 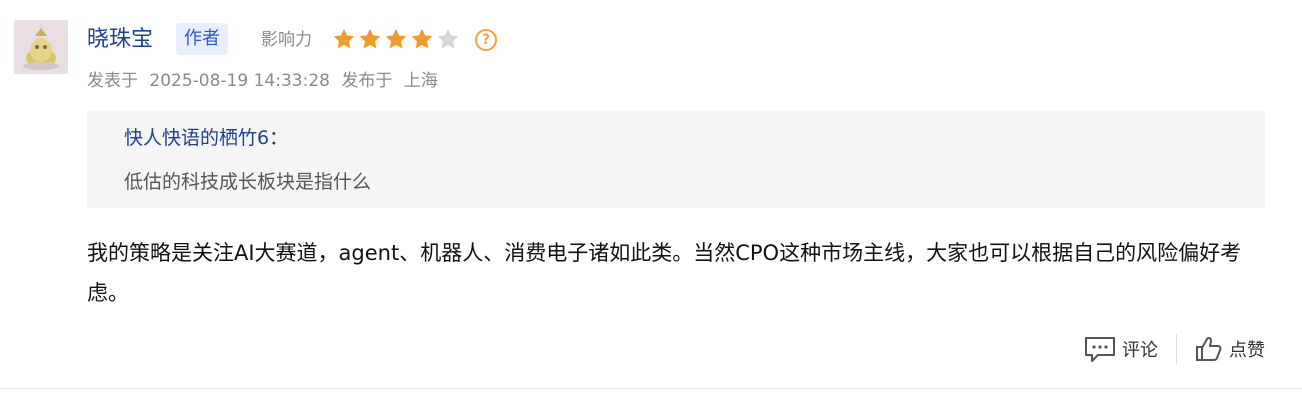 I want to click on posted-prefix: 发表于, so click(x=112, y=81).